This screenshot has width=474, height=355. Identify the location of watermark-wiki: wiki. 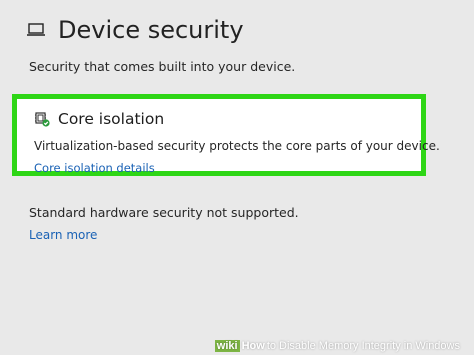
(227, 346).